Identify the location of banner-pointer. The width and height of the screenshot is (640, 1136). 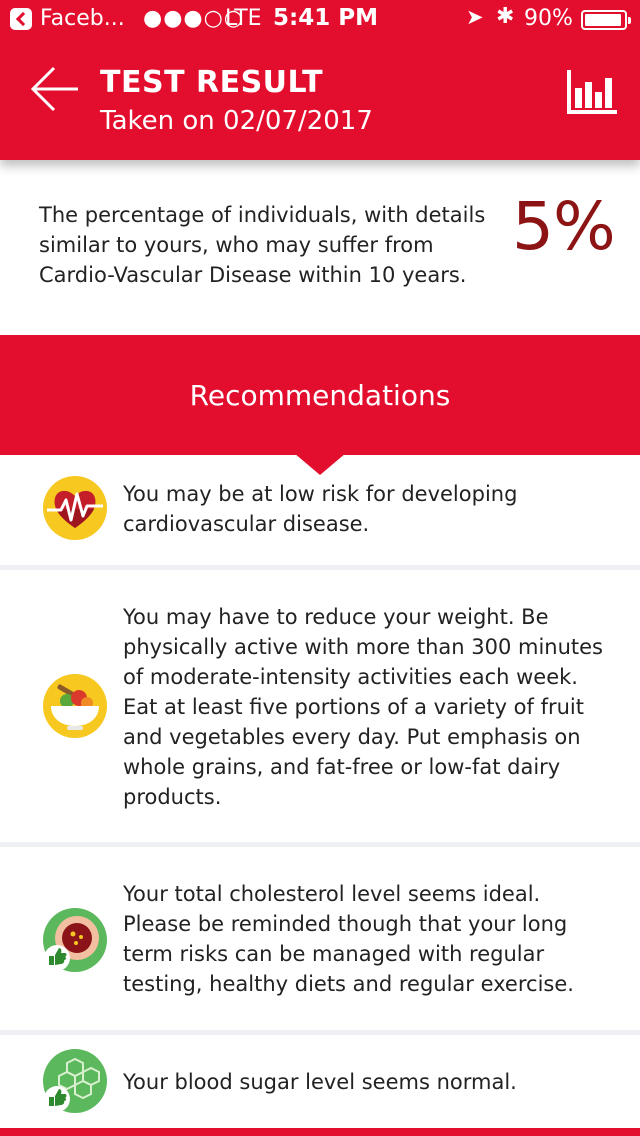
(320, 464).